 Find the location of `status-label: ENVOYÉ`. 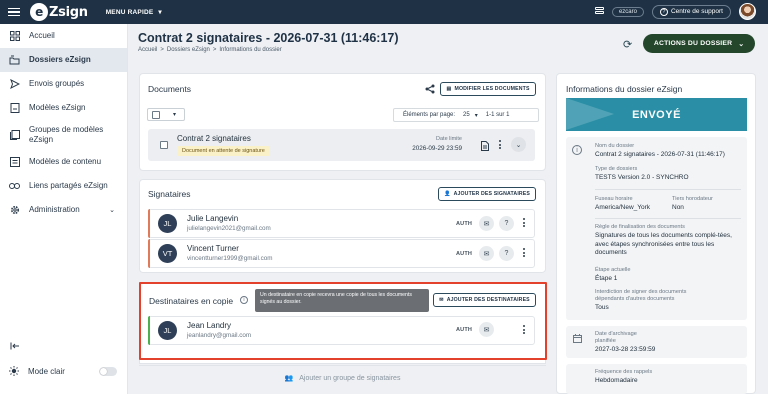

status-label: ENVOYÉ is located at coordinates (656, 114).